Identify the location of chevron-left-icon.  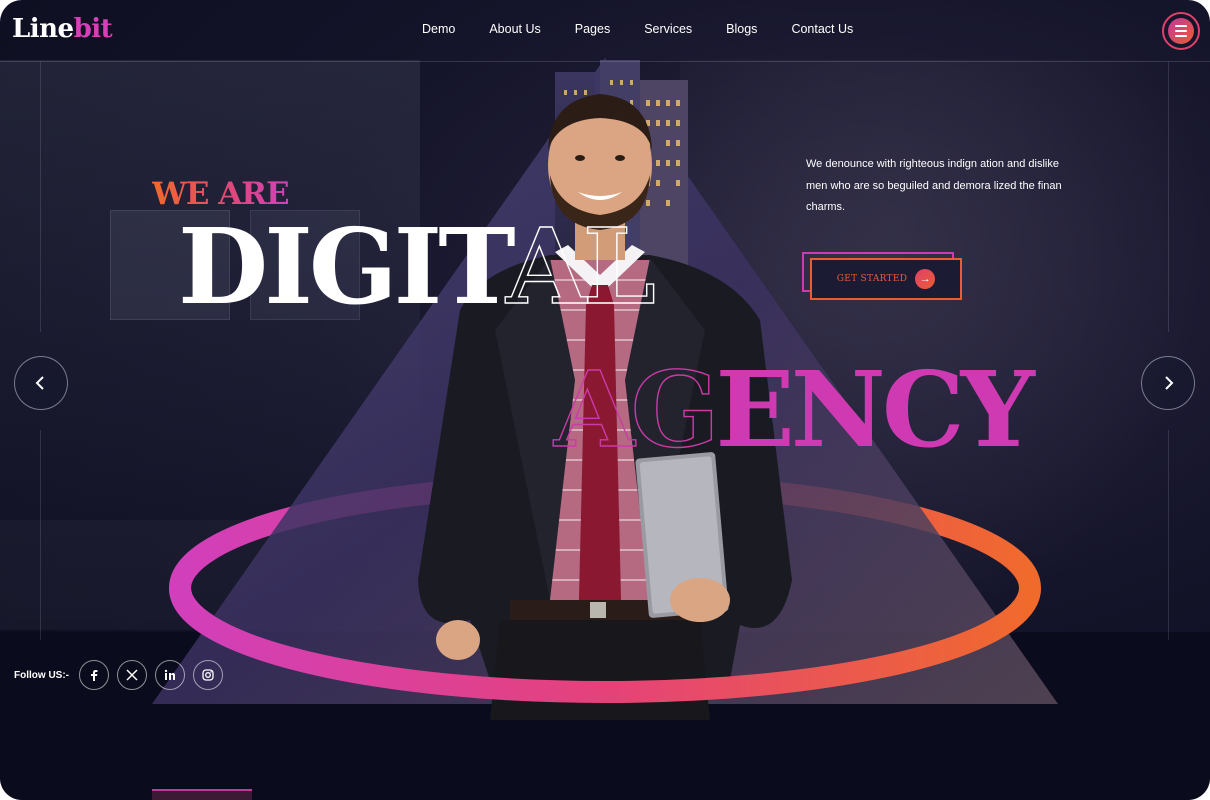
(39, 383).